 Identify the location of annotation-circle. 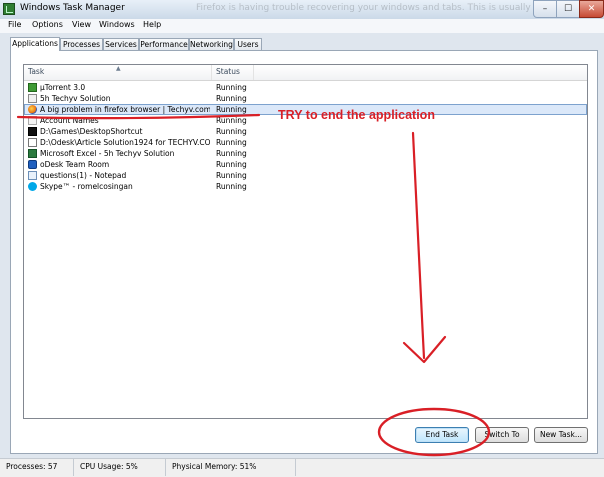
(434, 432).